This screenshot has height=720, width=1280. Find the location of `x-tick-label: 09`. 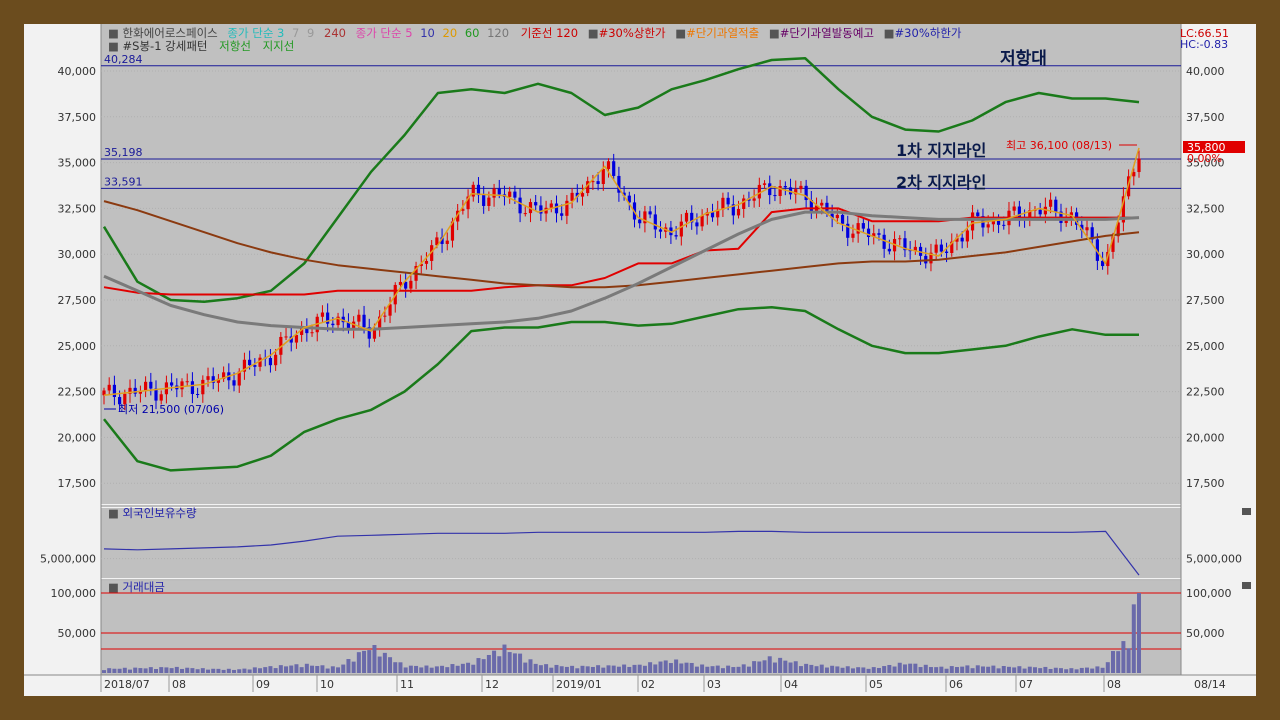

x-tick-label: 09 is located at coordinates (263, 684).